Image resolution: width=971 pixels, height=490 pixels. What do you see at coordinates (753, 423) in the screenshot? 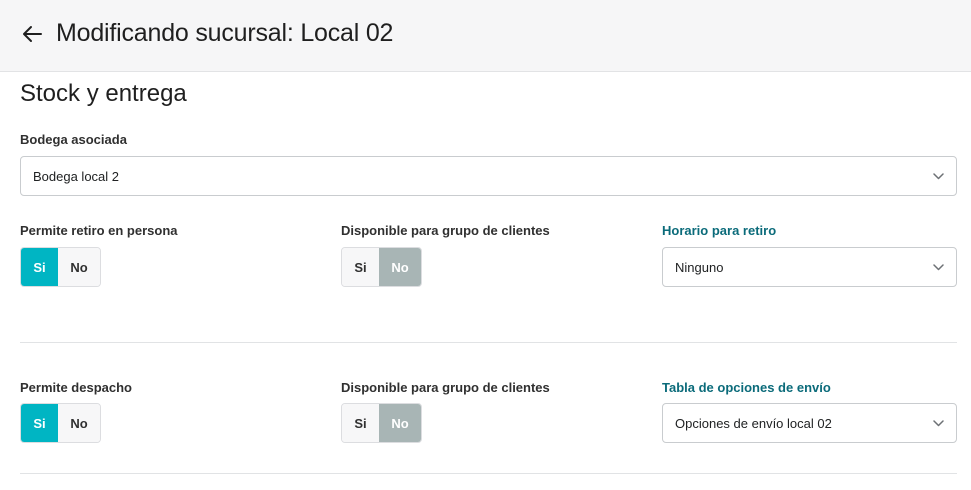
I see `shipping-table-value: Opciones de envío local 02` at bounding box center [753, 423].